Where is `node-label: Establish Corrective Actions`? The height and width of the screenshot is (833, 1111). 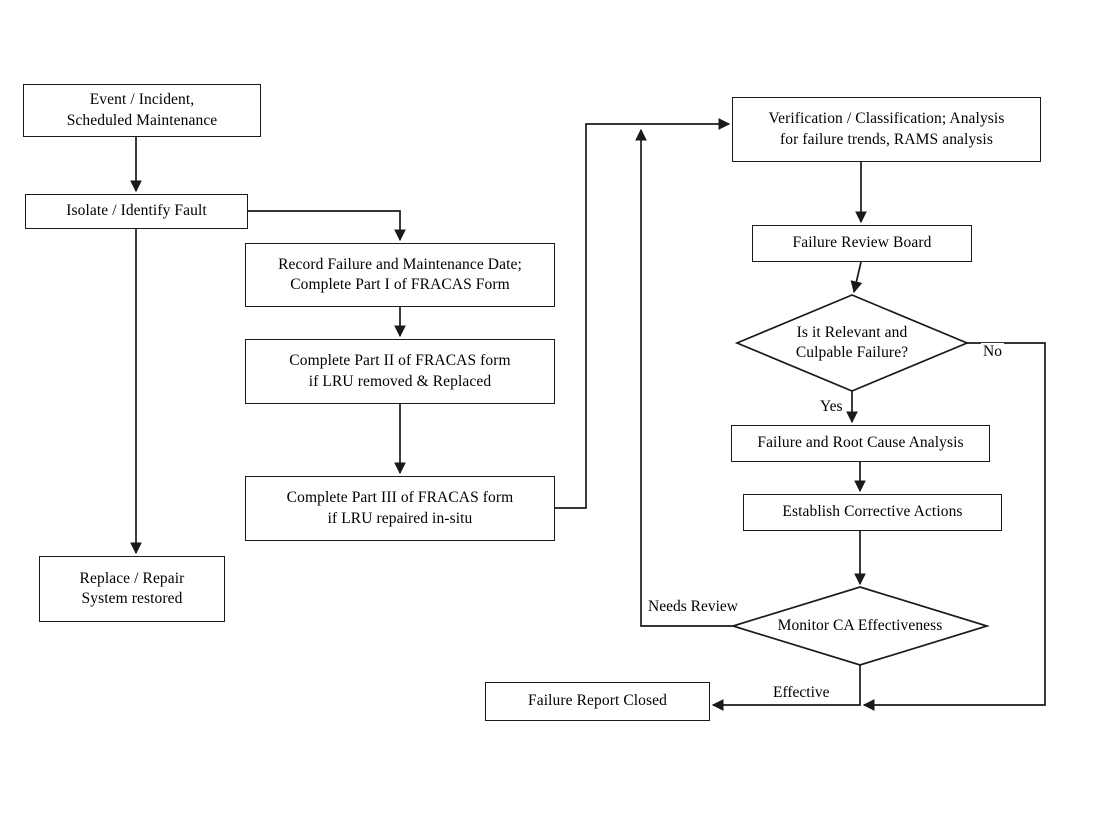
node-label: Establish Corrective Actions is located at coordinates (872, 512).